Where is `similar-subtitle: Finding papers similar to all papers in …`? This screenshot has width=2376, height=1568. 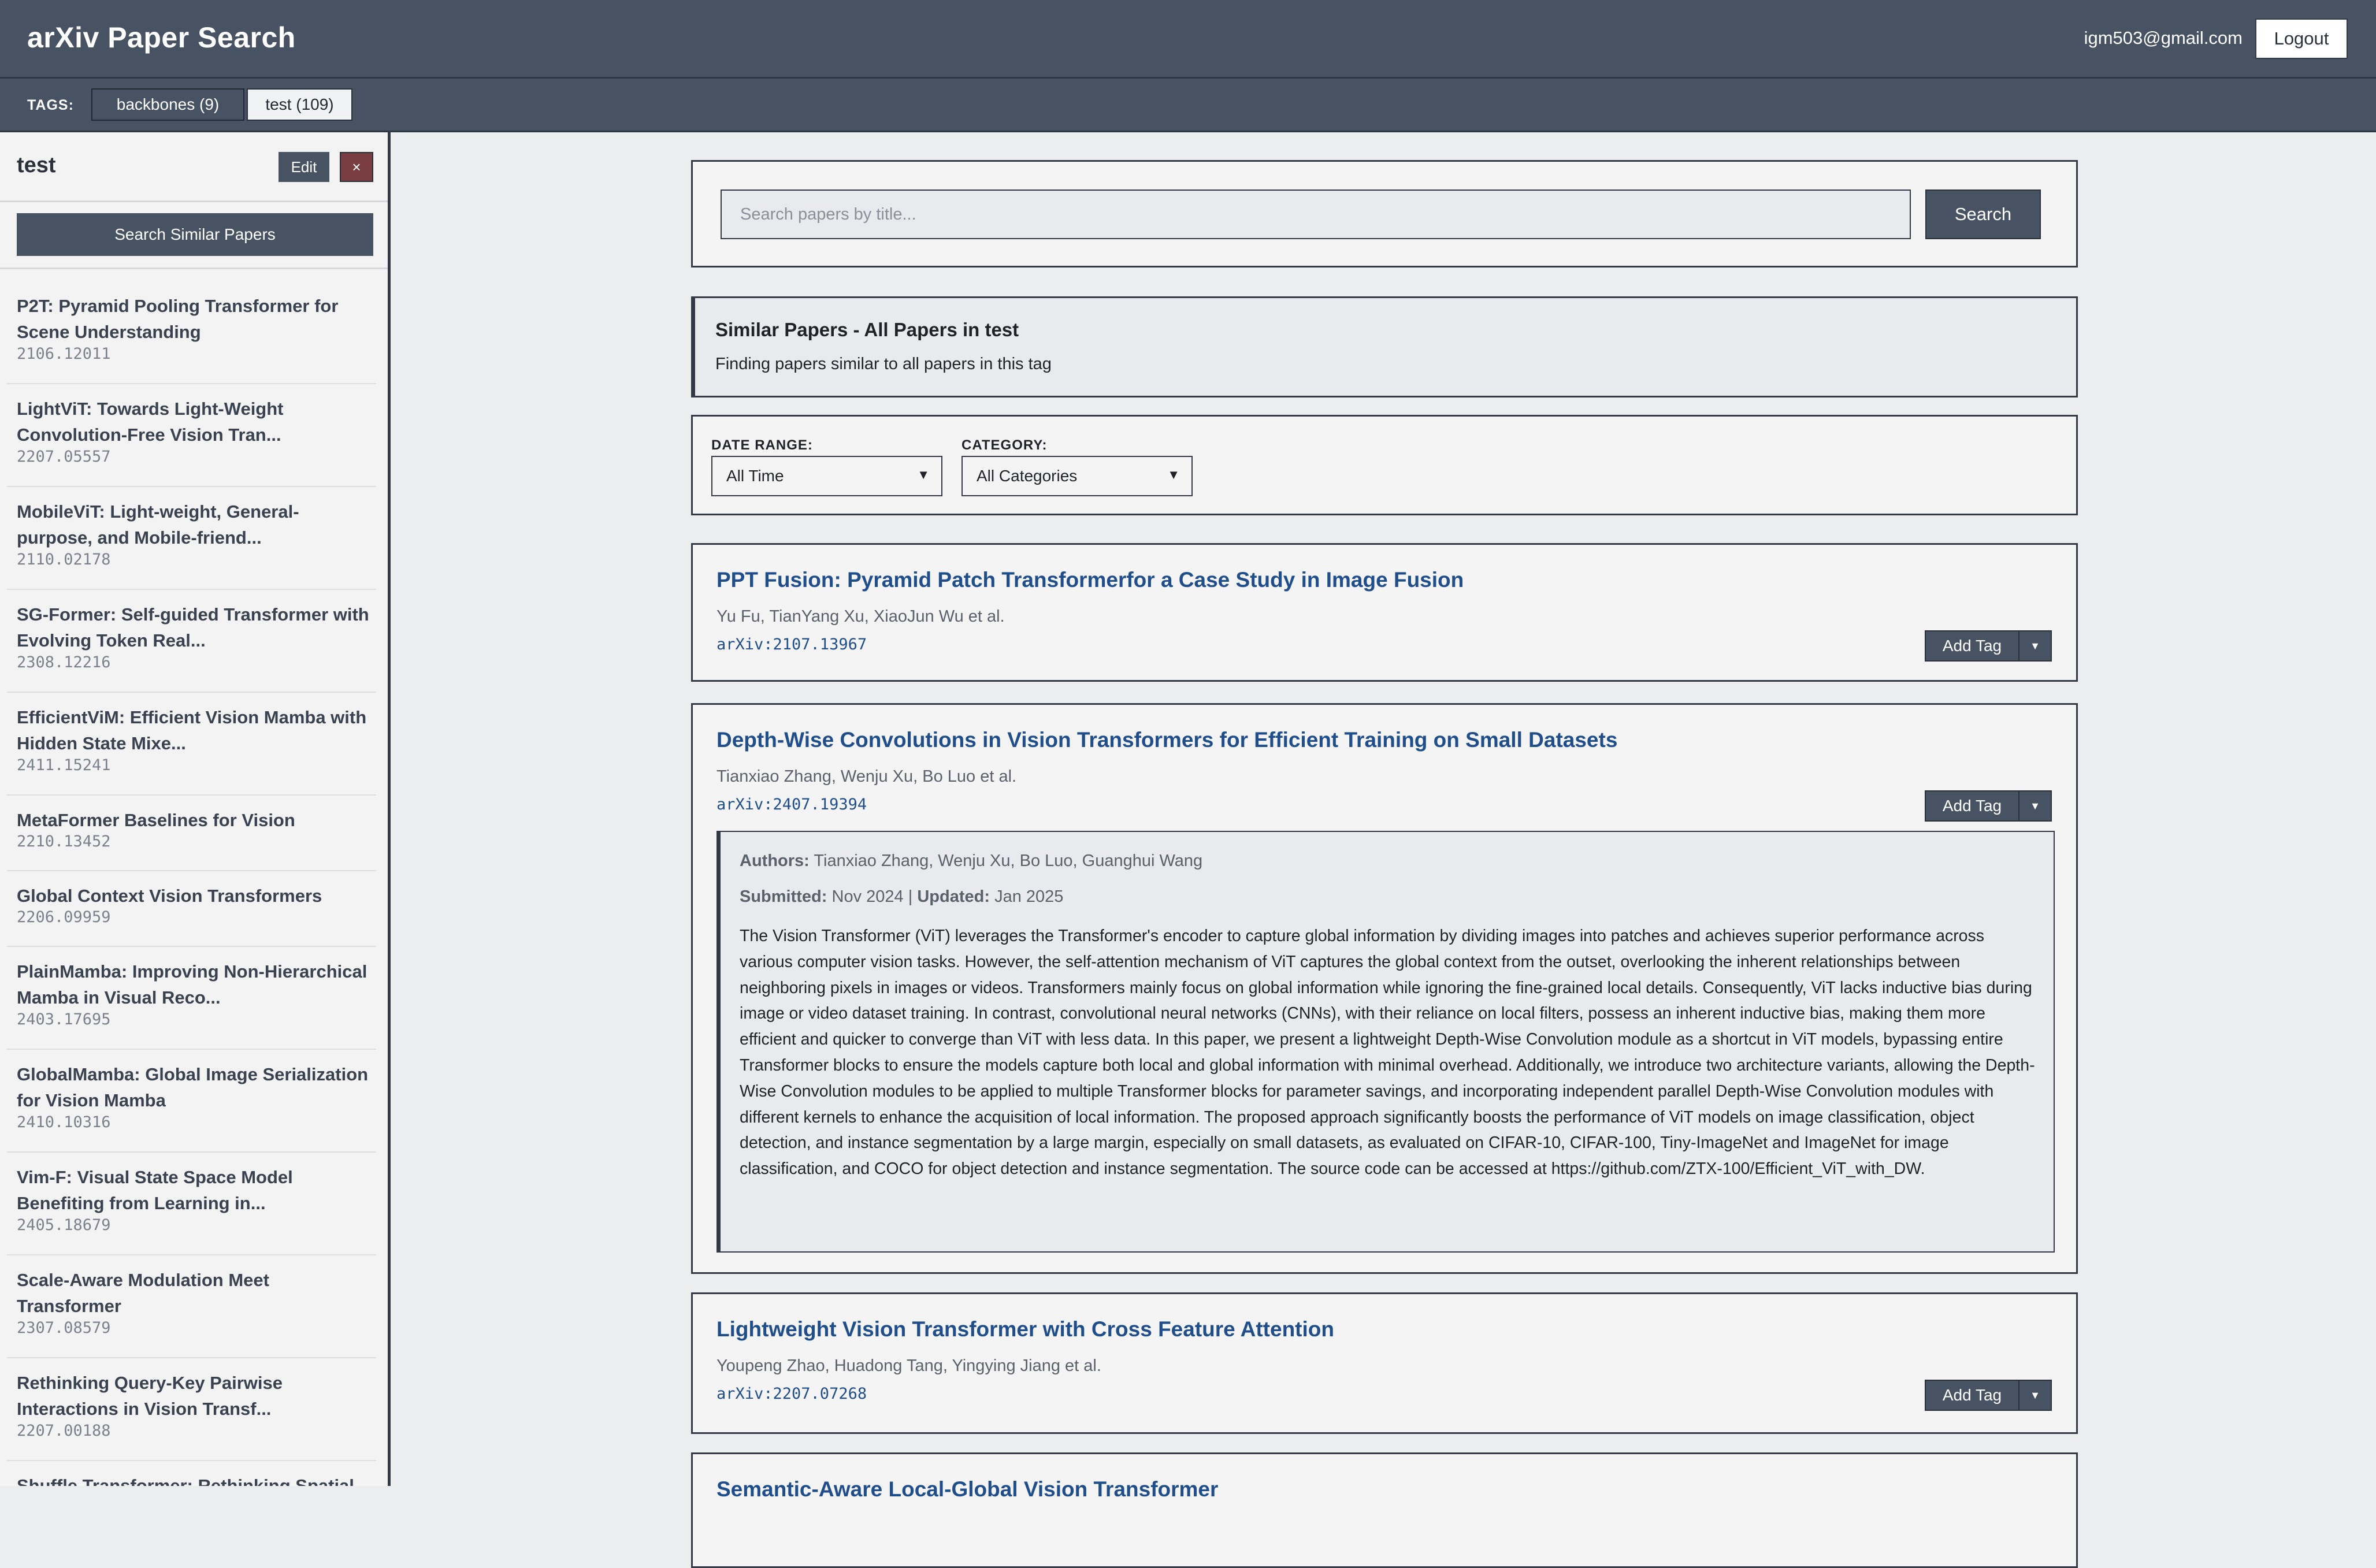 similar-subtitle: Finding papers similar to all papers in … is located at coordinates (883, 364).